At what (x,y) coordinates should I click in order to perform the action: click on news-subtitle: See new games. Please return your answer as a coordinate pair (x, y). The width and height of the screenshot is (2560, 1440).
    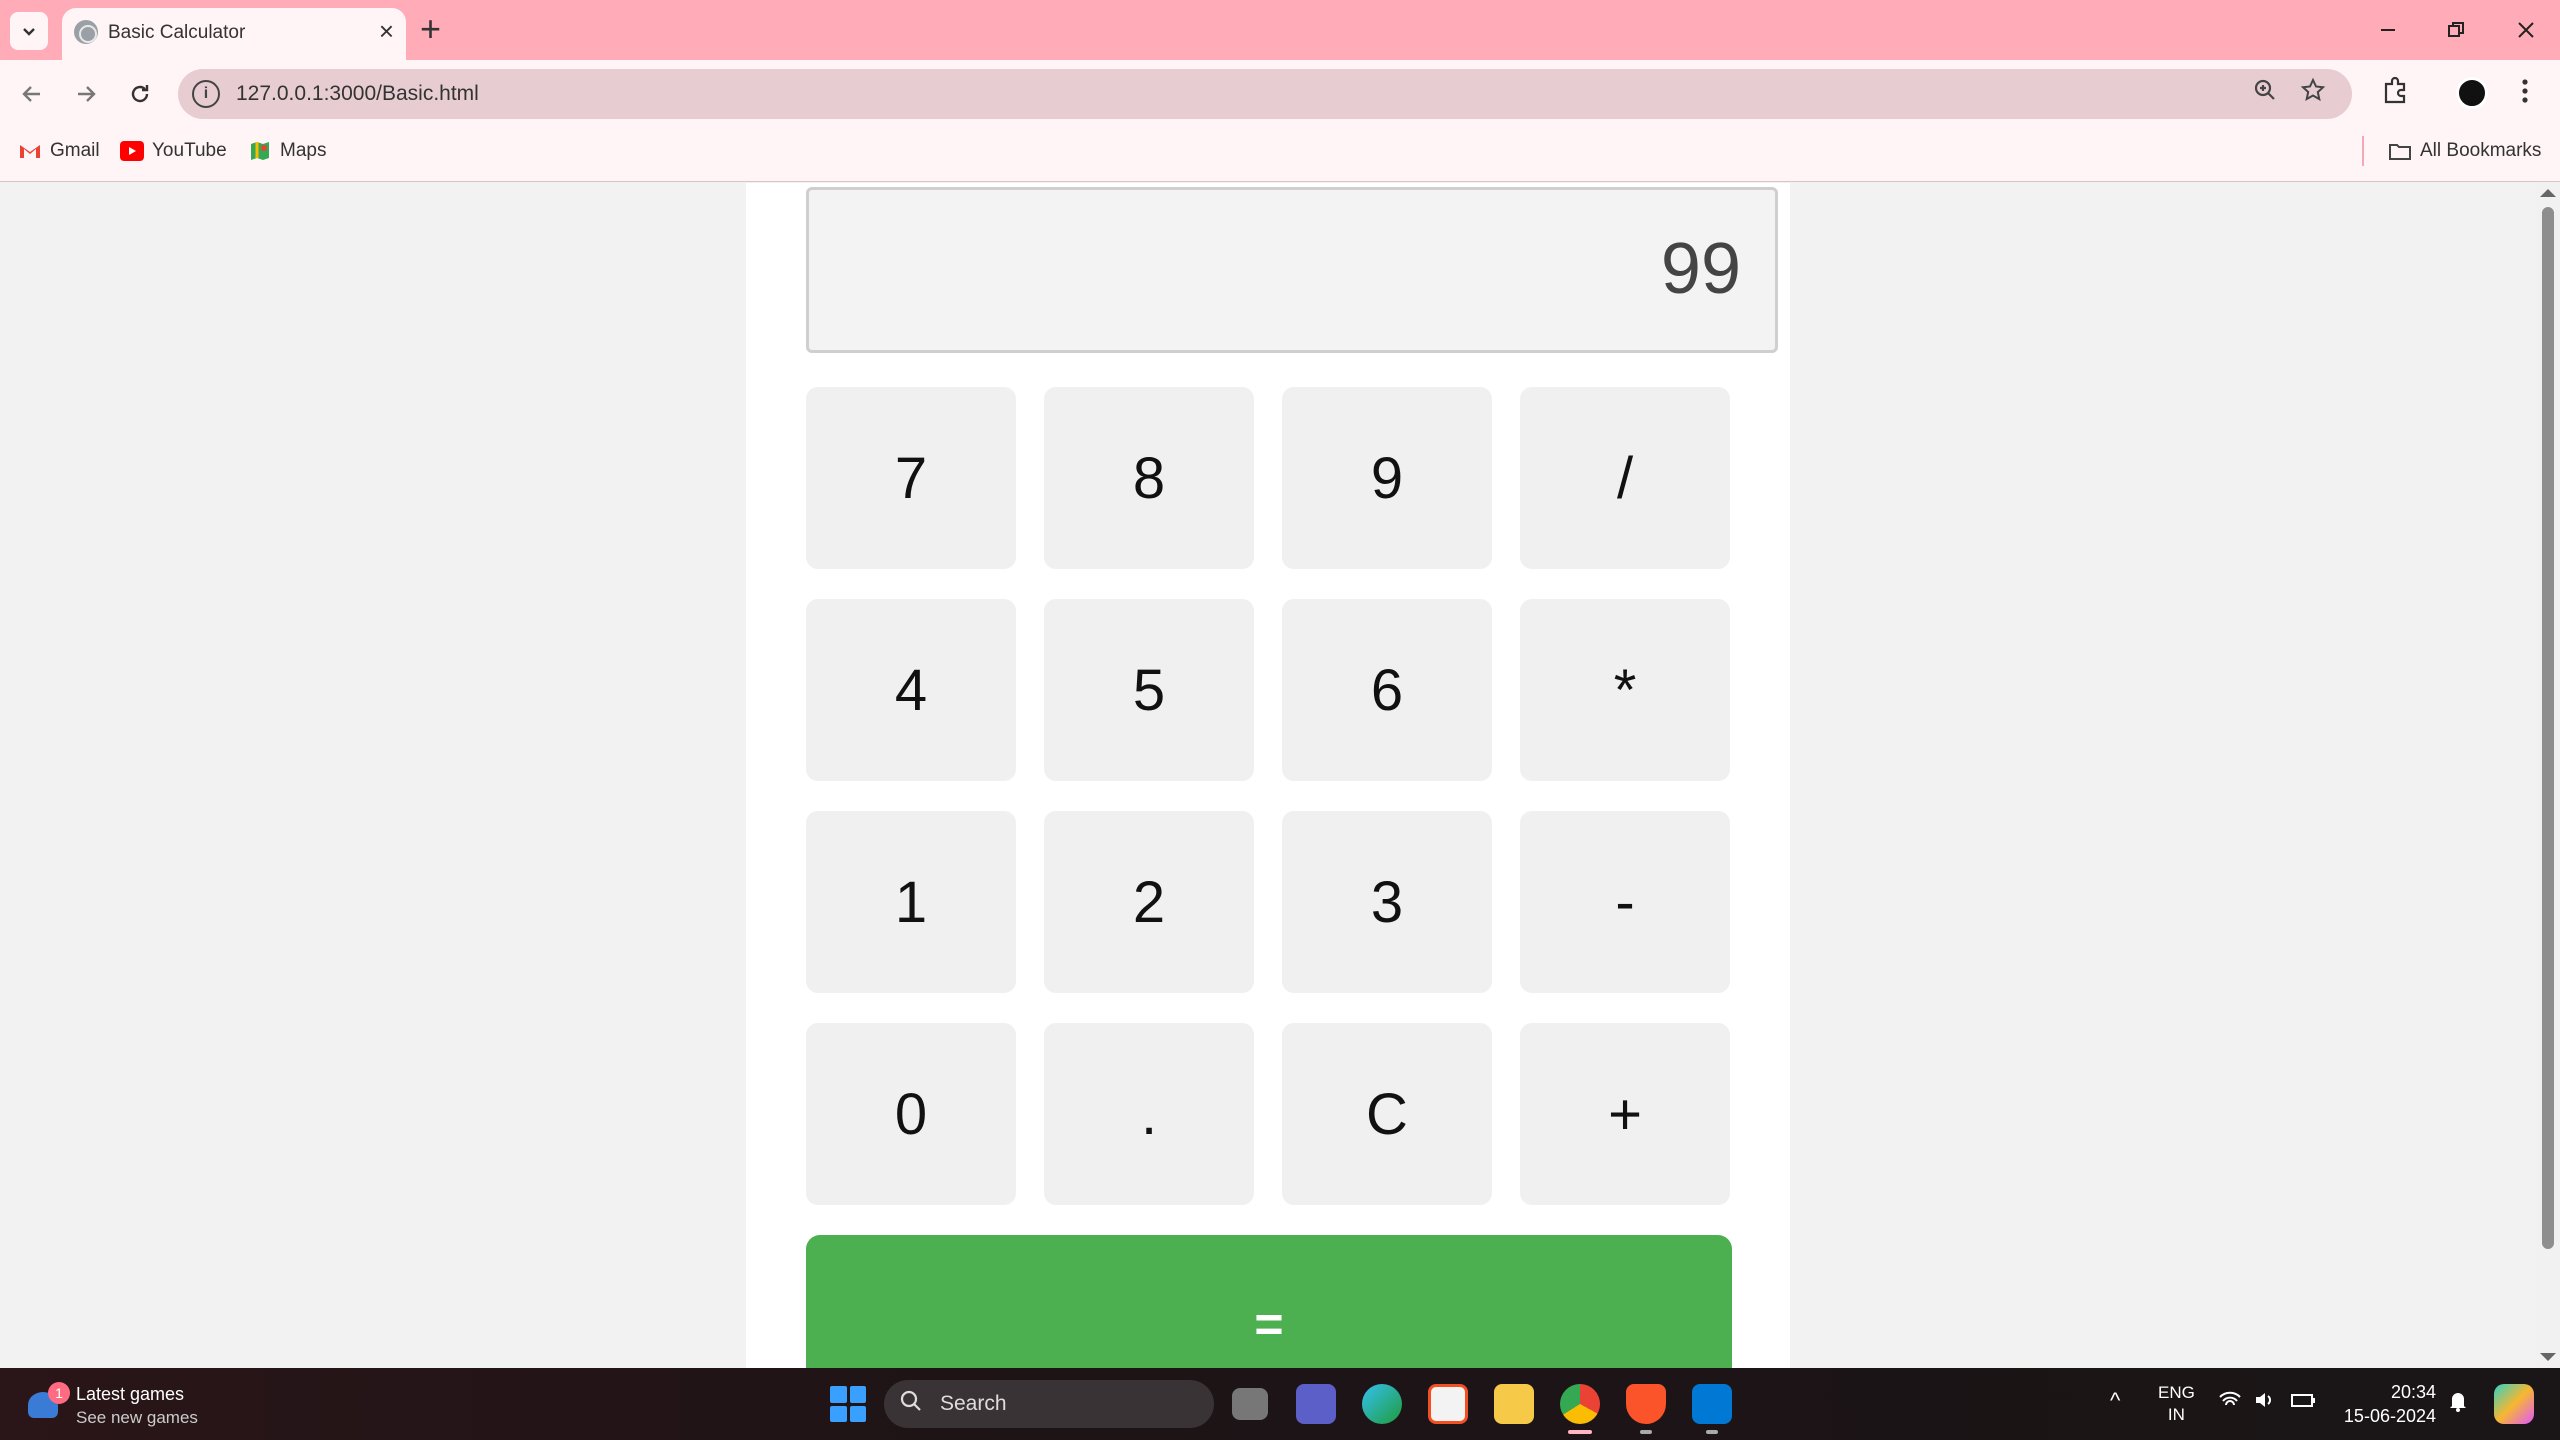
    Looking at the image, I should click on (137, 1417).